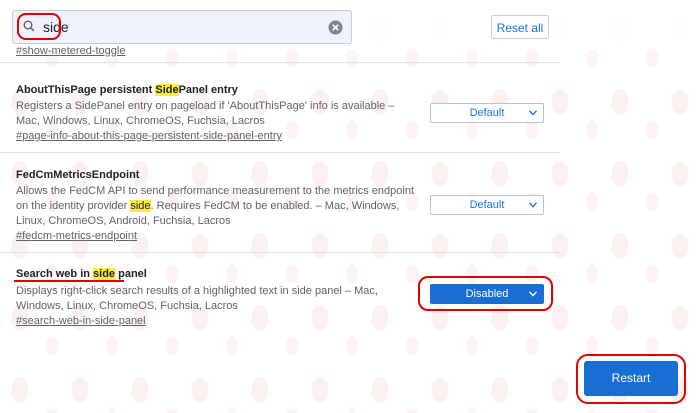 The height and width of the screenshot is (413, 700). What do you see at coordinates (520, 27) in the screenshot?
I see `reset-all-button: Reset all` at bounding box center [520, 27].